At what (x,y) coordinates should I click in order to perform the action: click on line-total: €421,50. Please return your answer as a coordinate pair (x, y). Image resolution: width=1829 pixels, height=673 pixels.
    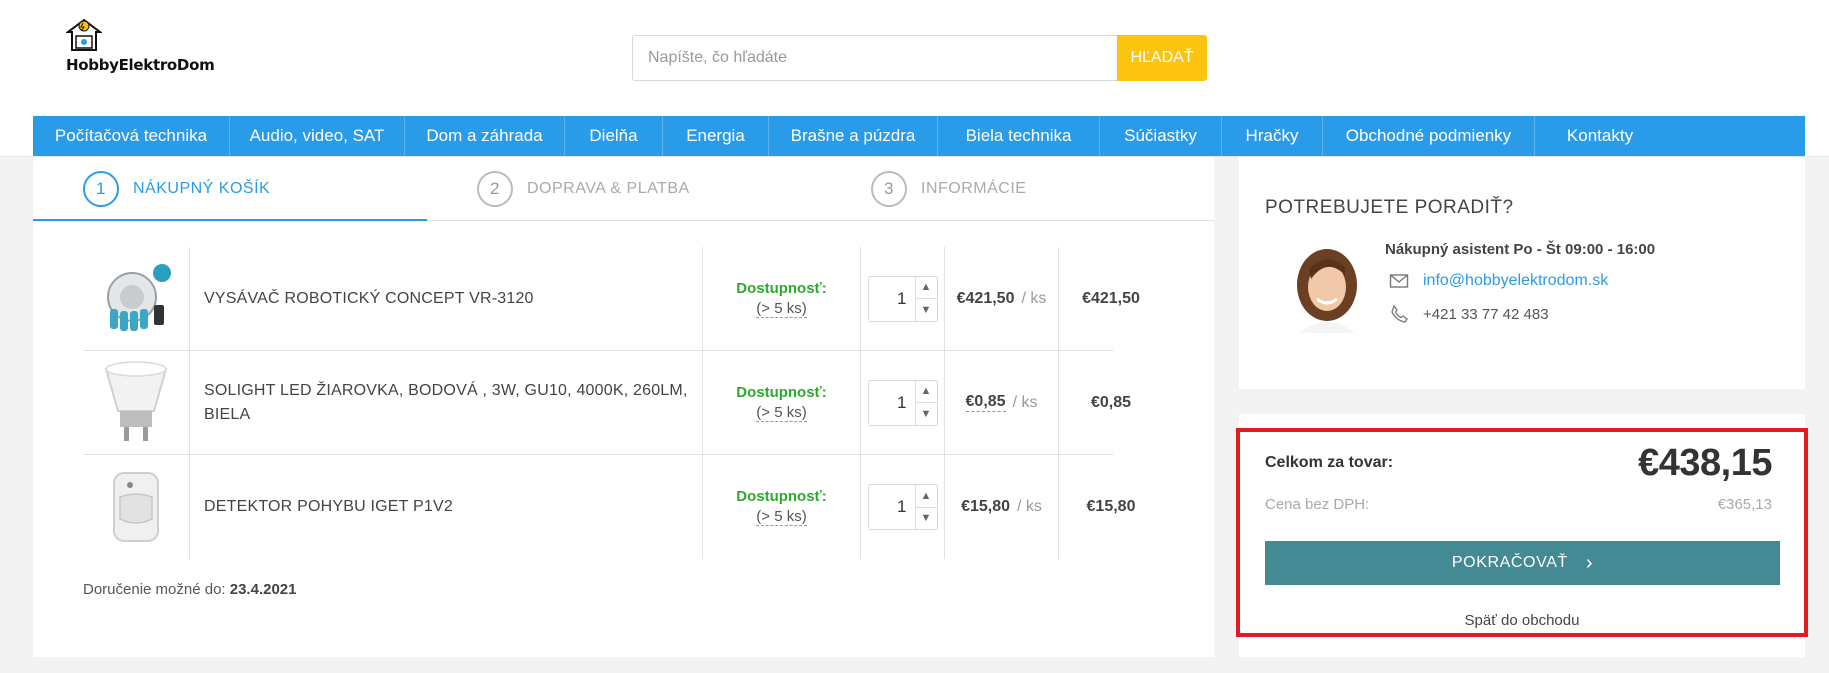
    Looking at the image, I should click on (1111, 298).